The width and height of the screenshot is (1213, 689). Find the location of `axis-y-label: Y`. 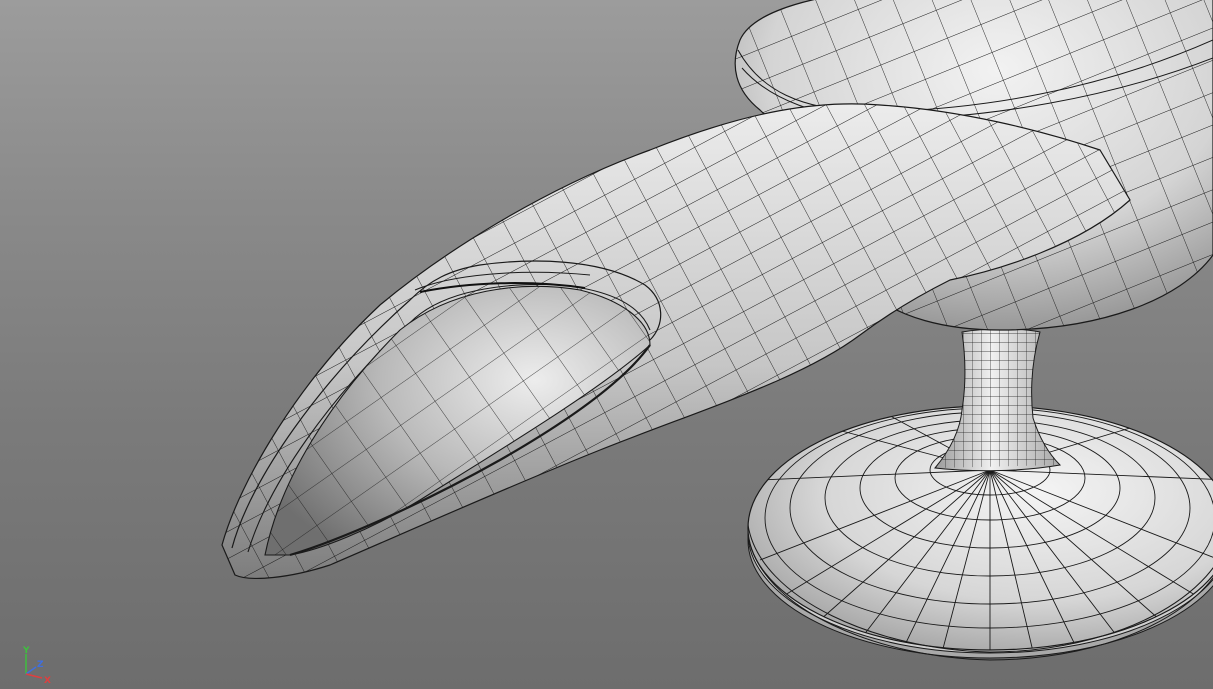

axis-y-label: Y is located at coordinates (26, 651).